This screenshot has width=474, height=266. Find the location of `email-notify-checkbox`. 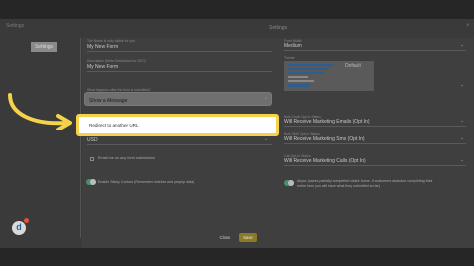

email-notify-checkbox is located at coordinates (92, 159).